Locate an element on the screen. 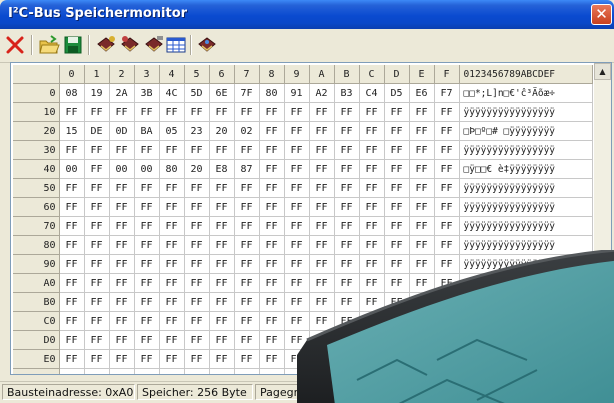  ascii-cell: □ ÿÿÿÿÿÿÿÿÿÿÿÿ is located at coordinates (526, 371).